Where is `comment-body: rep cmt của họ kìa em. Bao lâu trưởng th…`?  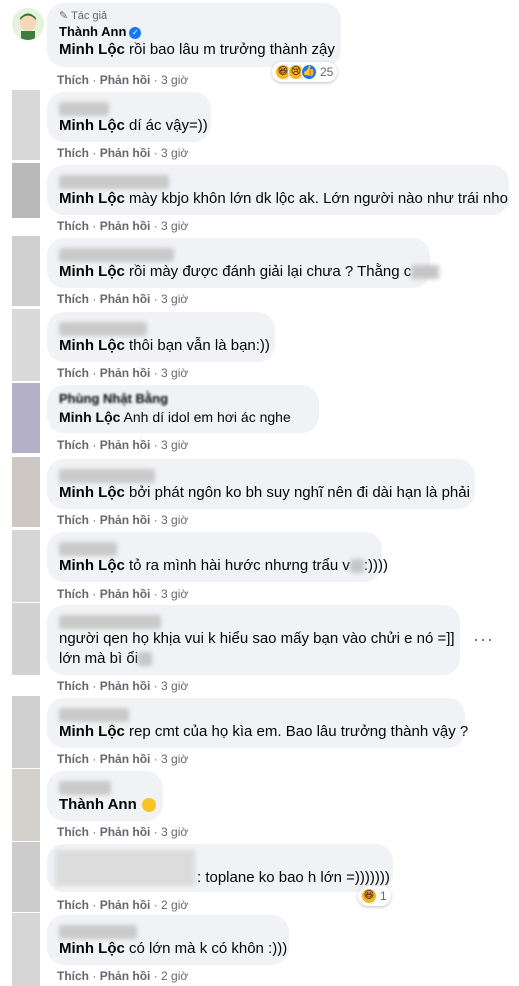 comment-body: rep cmt của họ kìa em. Bao lâu trưởng th… is located at coordinates (296, 731).